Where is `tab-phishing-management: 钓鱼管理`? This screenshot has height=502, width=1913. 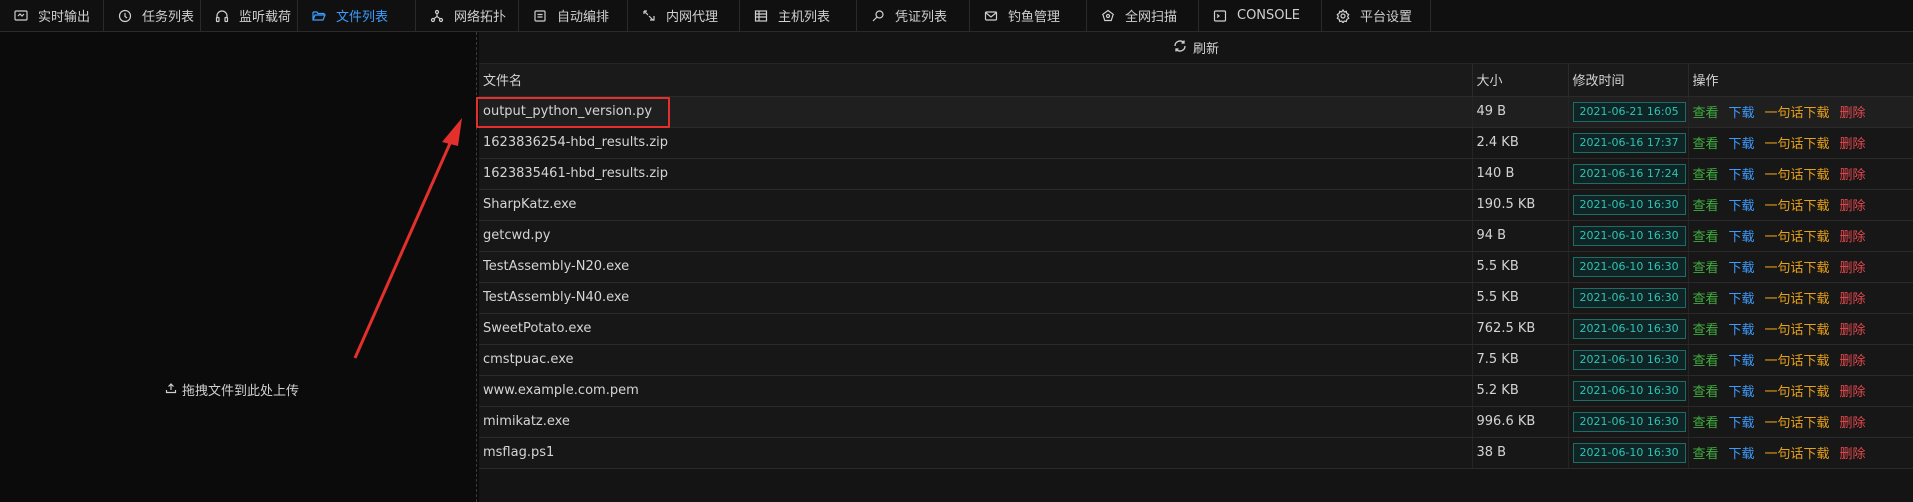 tab-phishing-management: 钓鱼管理 is located at coordinates (1028, 15).